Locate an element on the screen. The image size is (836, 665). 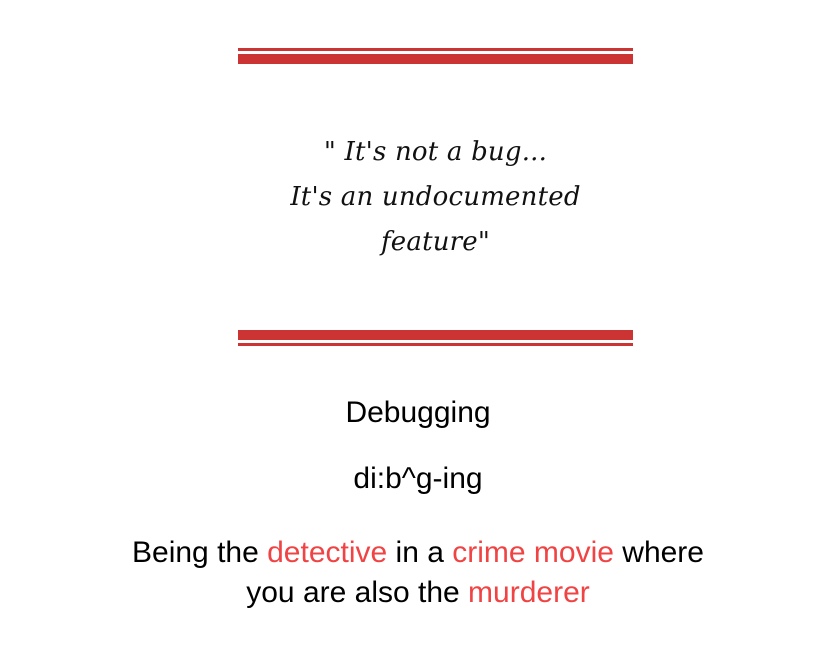
definition-text-2: in a is located at coordinates (420, 552).